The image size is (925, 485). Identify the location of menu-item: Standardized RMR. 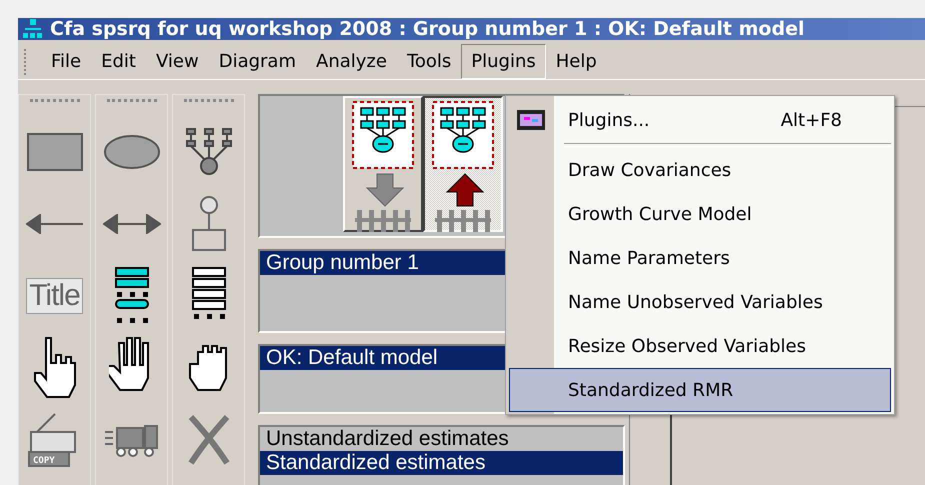
(700, 390).